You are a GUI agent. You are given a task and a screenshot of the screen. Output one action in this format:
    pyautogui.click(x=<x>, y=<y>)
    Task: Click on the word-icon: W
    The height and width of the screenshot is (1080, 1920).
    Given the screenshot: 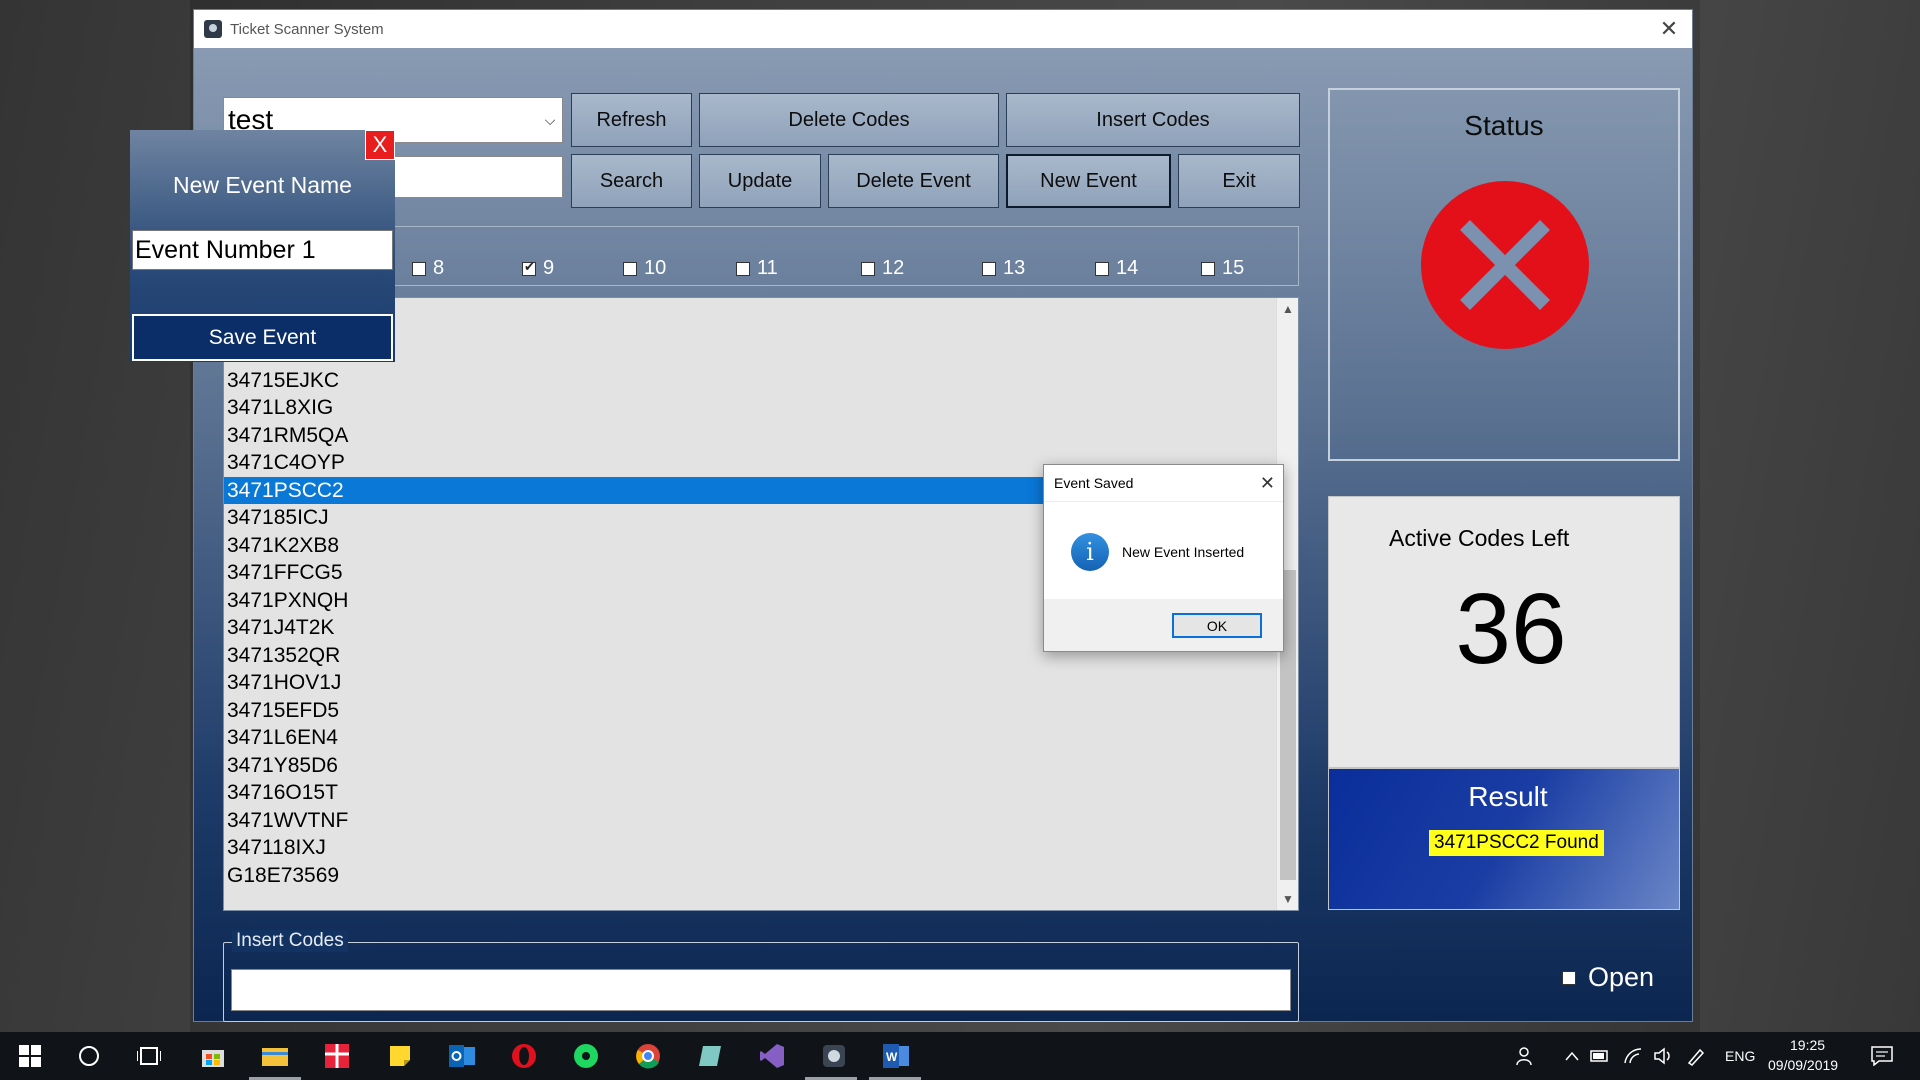 What is the action you would take?
    pyautogui.click(x=896, y=1056)
    